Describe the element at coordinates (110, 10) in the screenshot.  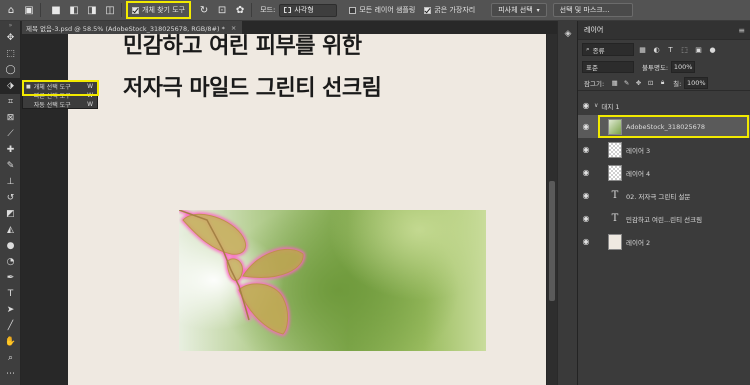
I see `intersect-selection-icon: ◫` at that location.